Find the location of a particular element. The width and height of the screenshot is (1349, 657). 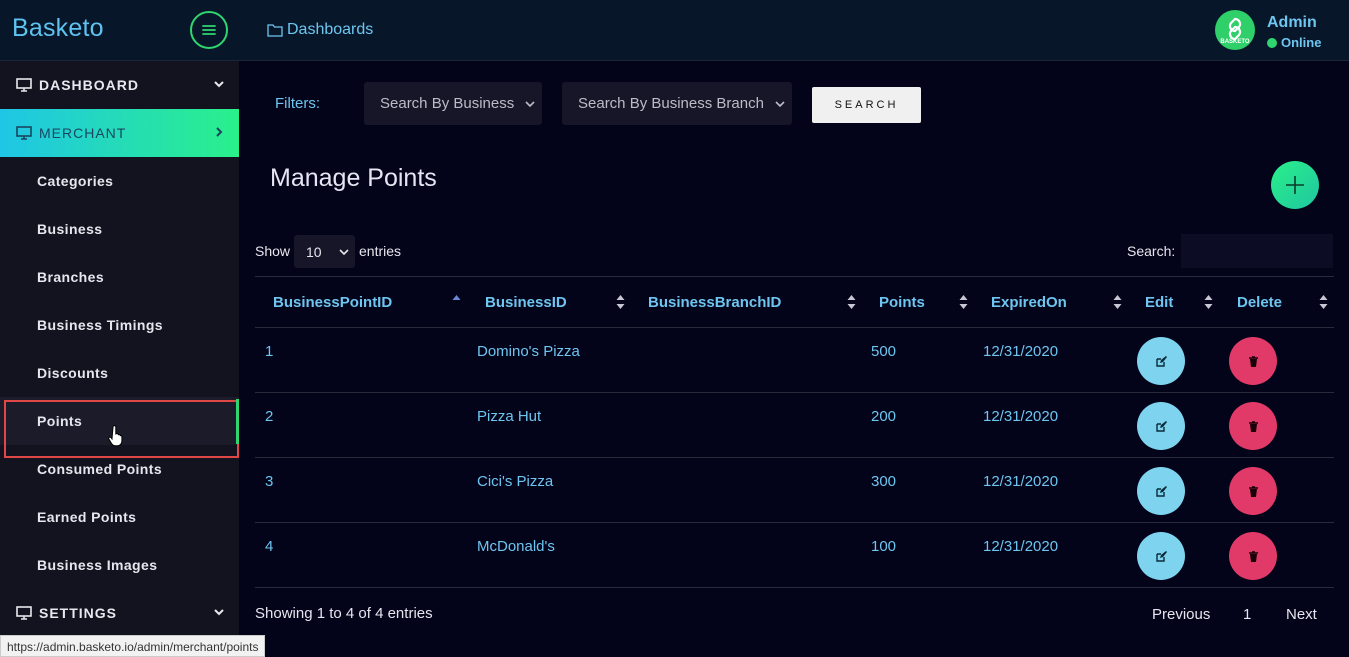

sidebar-item-business: Business is located at coordinates (119, 229).